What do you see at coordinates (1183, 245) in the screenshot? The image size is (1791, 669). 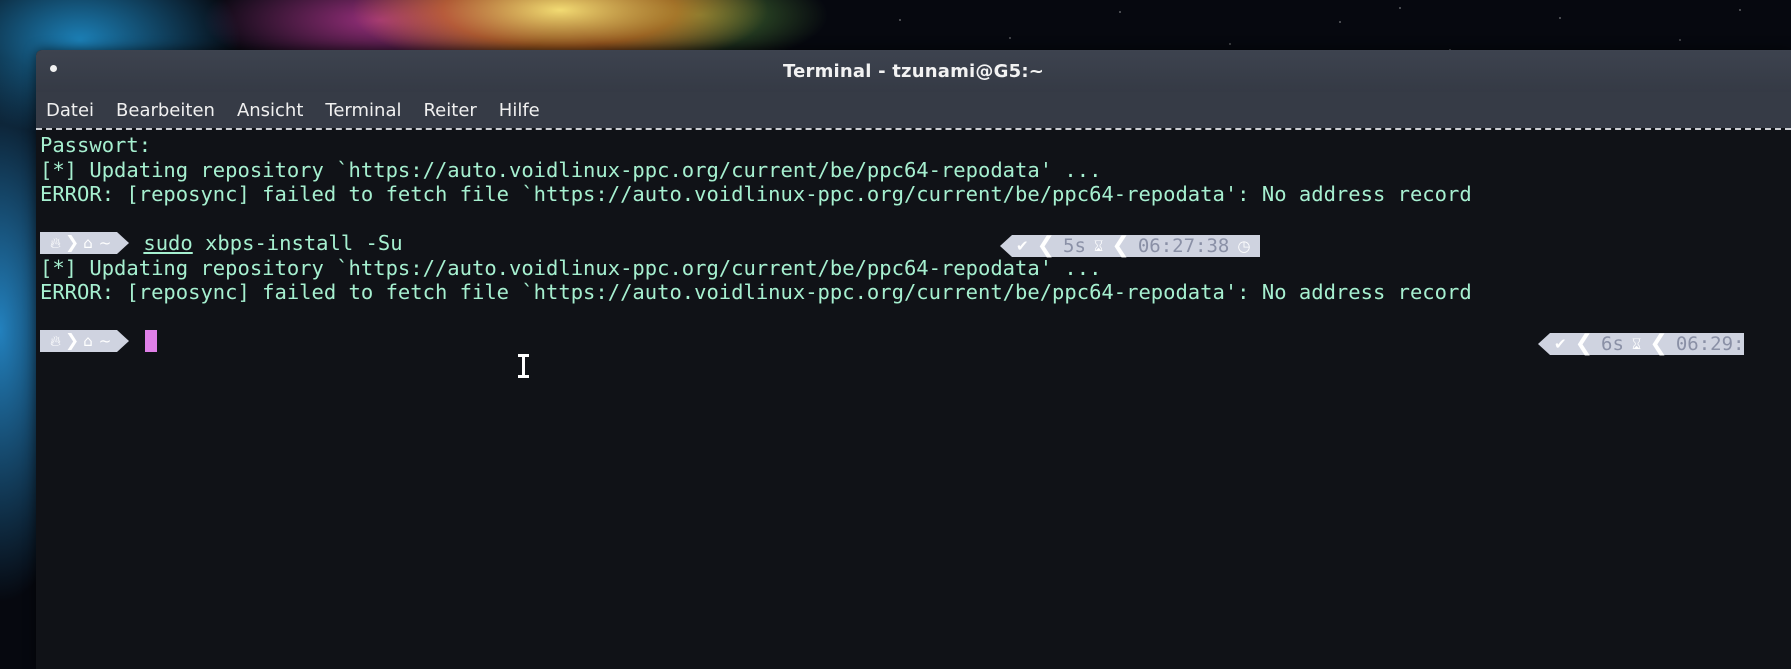 I see `command-time: 06:27:38` at bounding box center [1183, 245].